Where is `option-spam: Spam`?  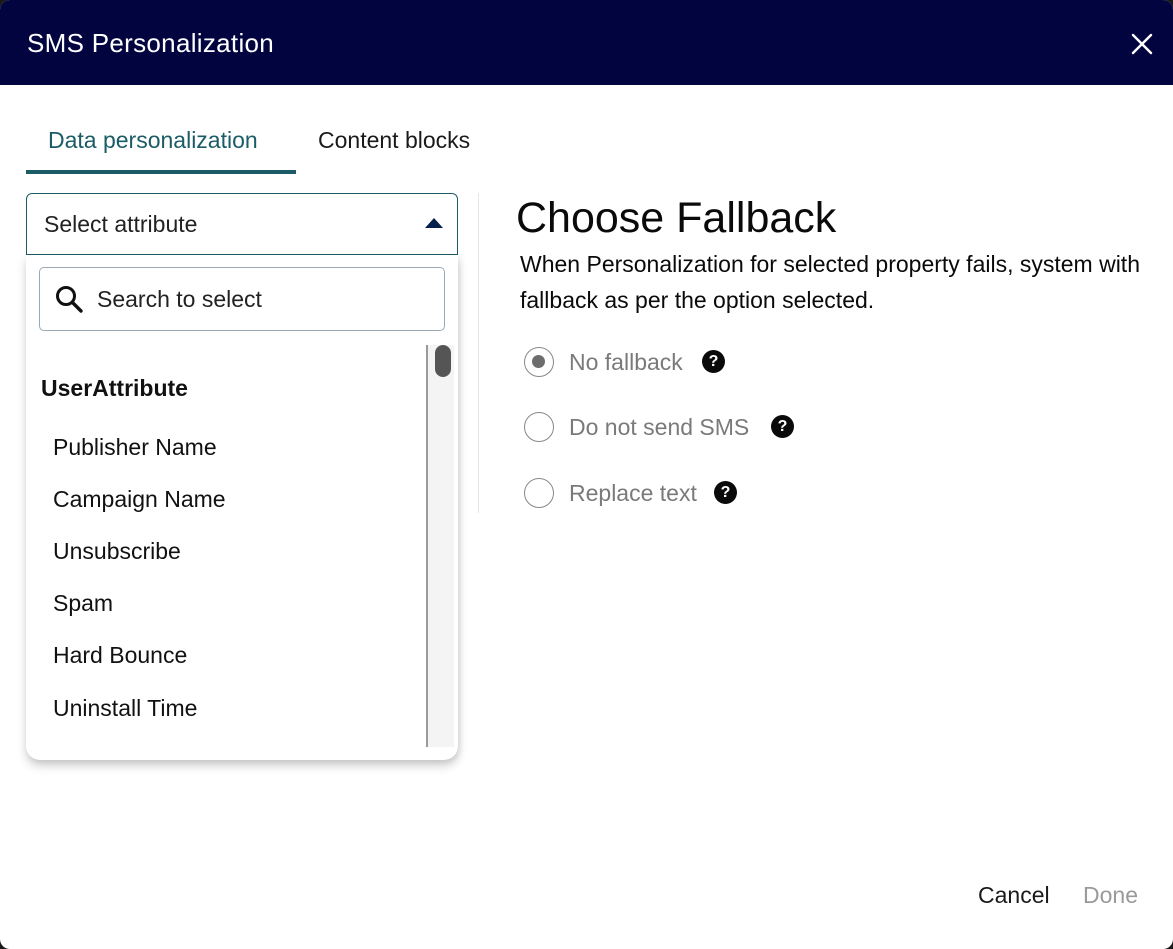 option-spam: Spam is located at coordinates (83, 603).